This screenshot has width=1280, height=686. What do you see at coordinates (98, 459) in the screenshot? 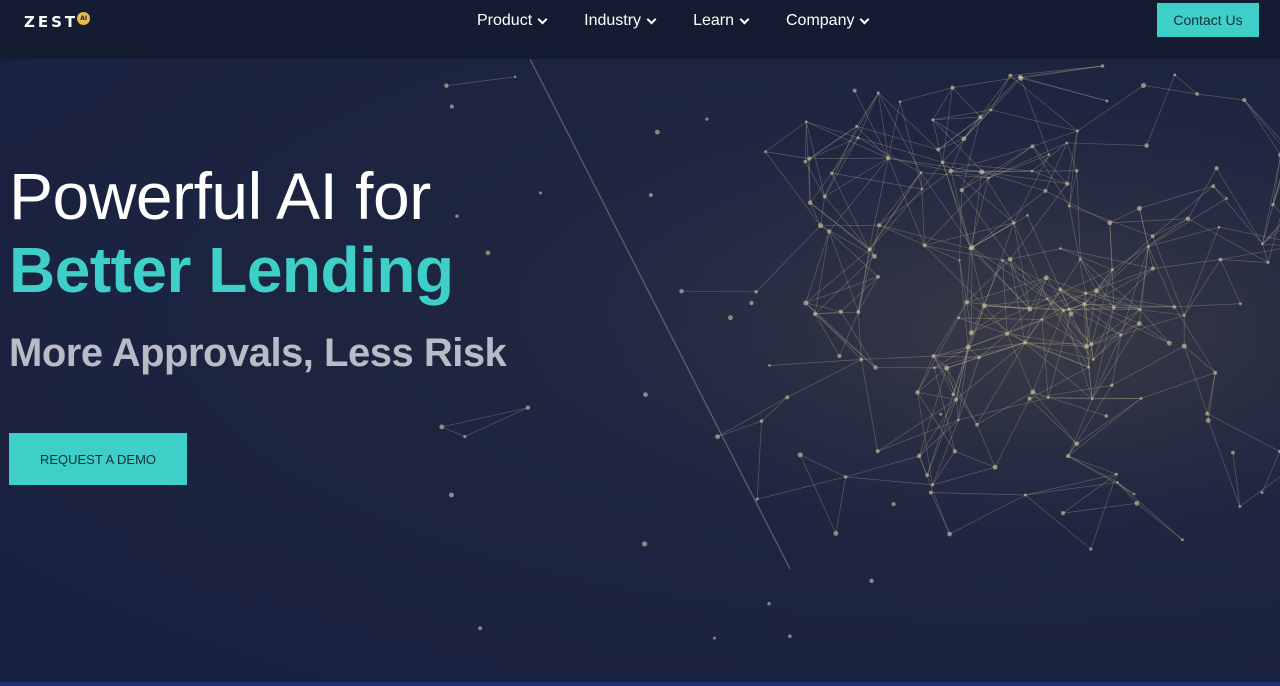
I see `request-demo-button: REQUEST A DEMO` at bounding box center [98, 459].